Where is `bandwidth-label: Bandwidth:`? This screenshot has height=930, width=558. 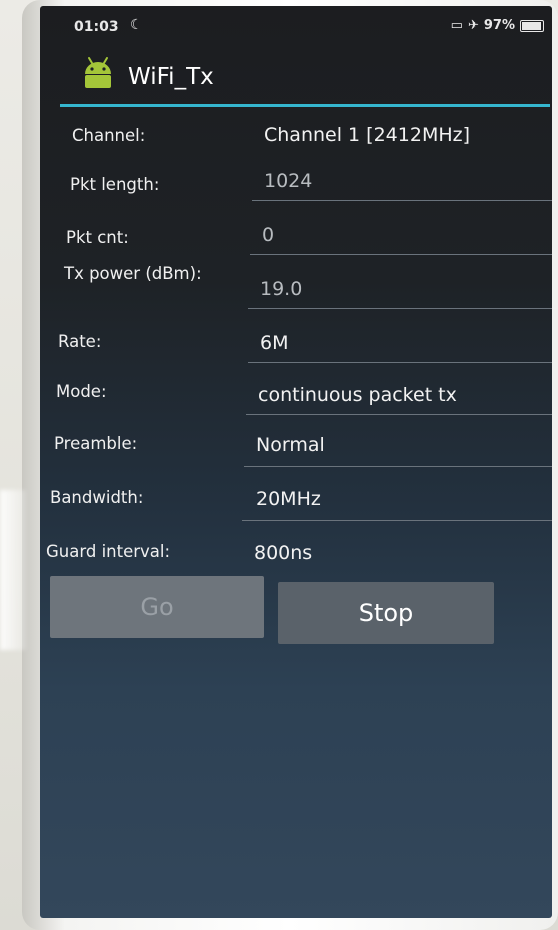 bandwidth-label: Bandwidth: is located at coordinates (97, 497).